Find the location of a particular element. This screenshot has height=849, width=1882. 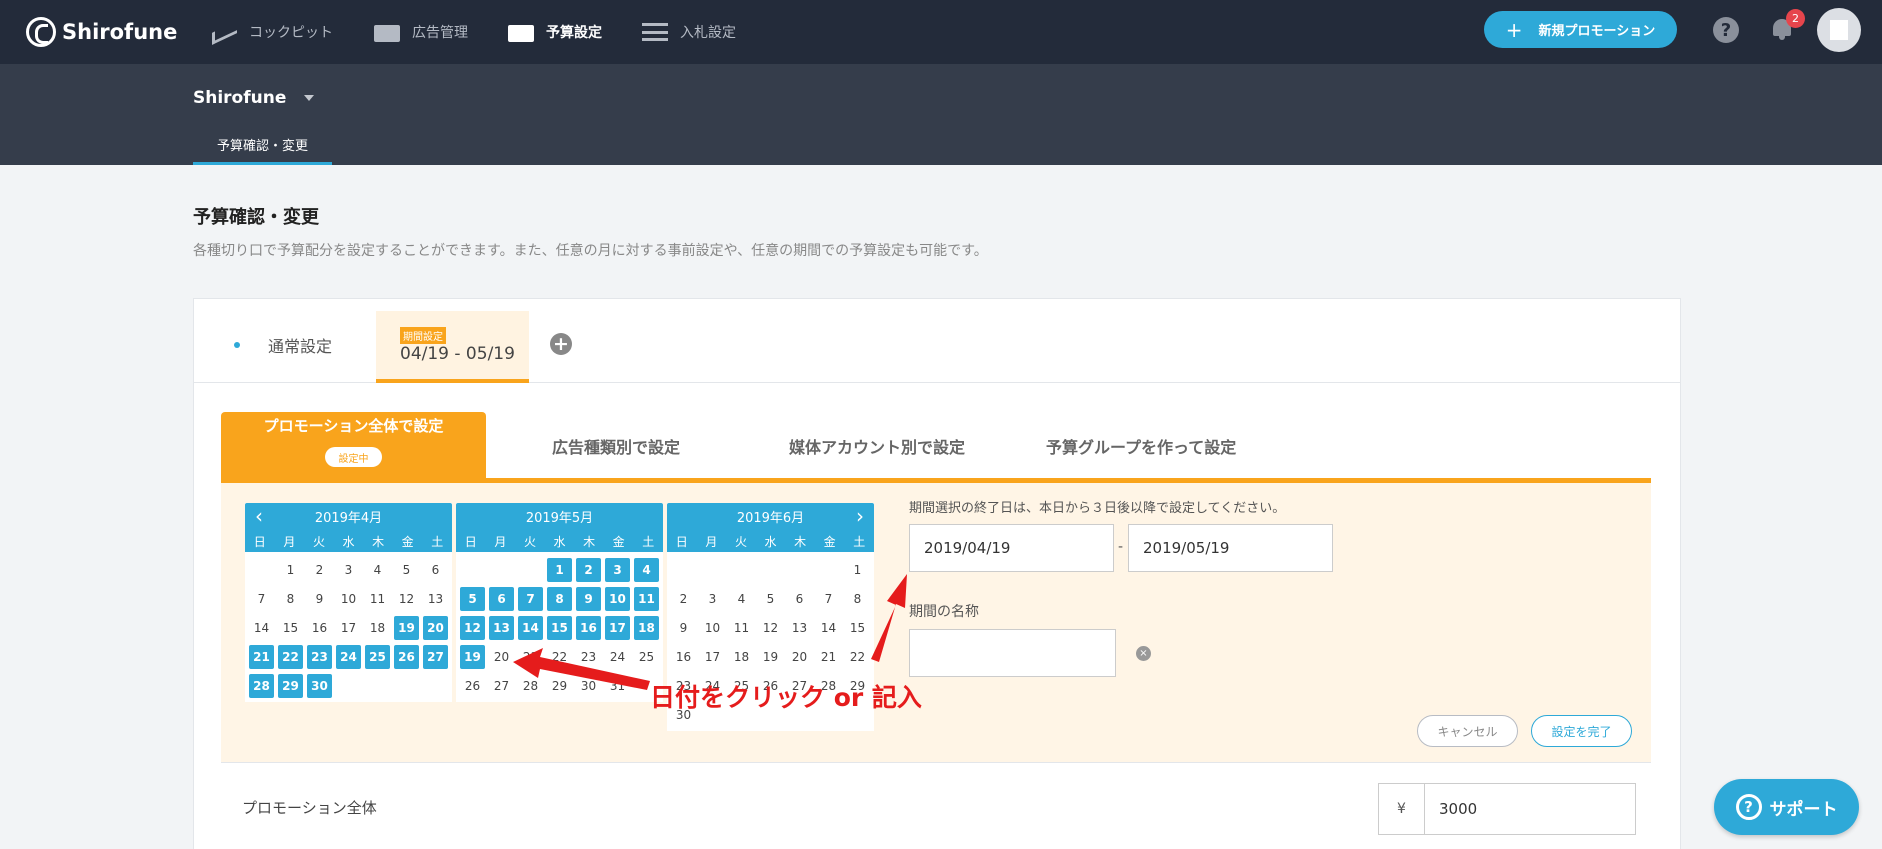

nav-item-budget-settings: 予算設定 is located at coordinates (555, 32).